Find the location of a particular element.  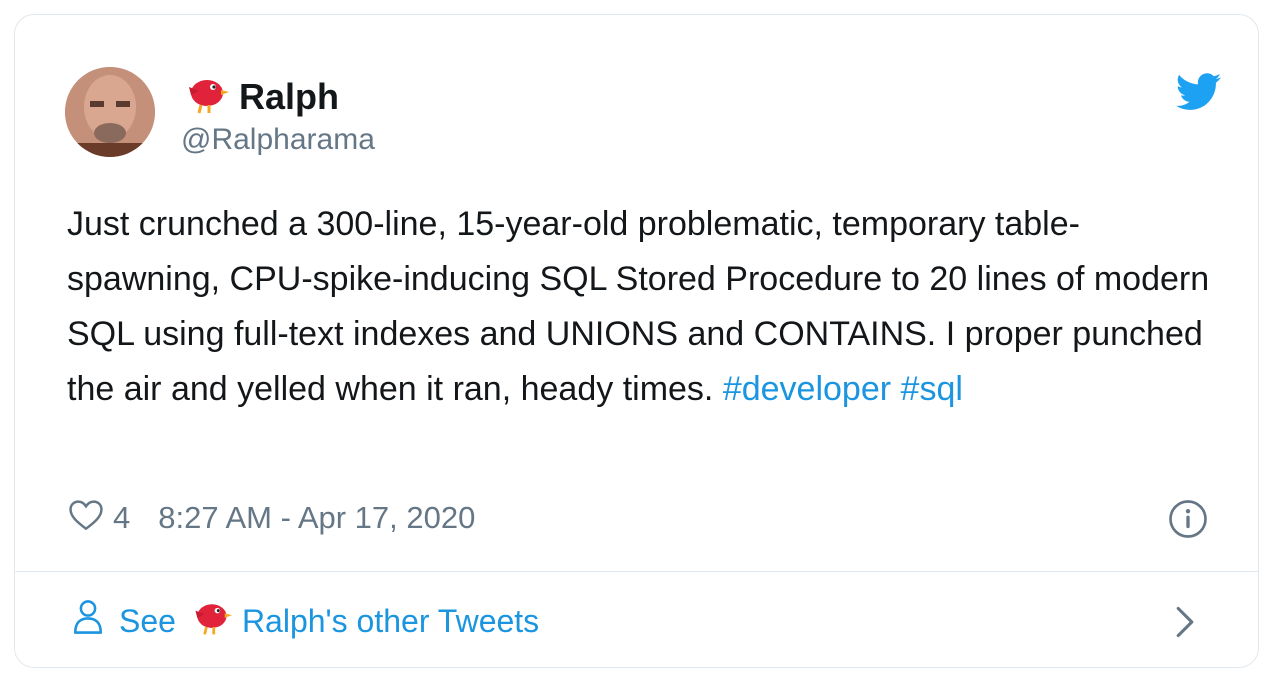

hashtag-developer: #developer is located at coordinates (807, 389).